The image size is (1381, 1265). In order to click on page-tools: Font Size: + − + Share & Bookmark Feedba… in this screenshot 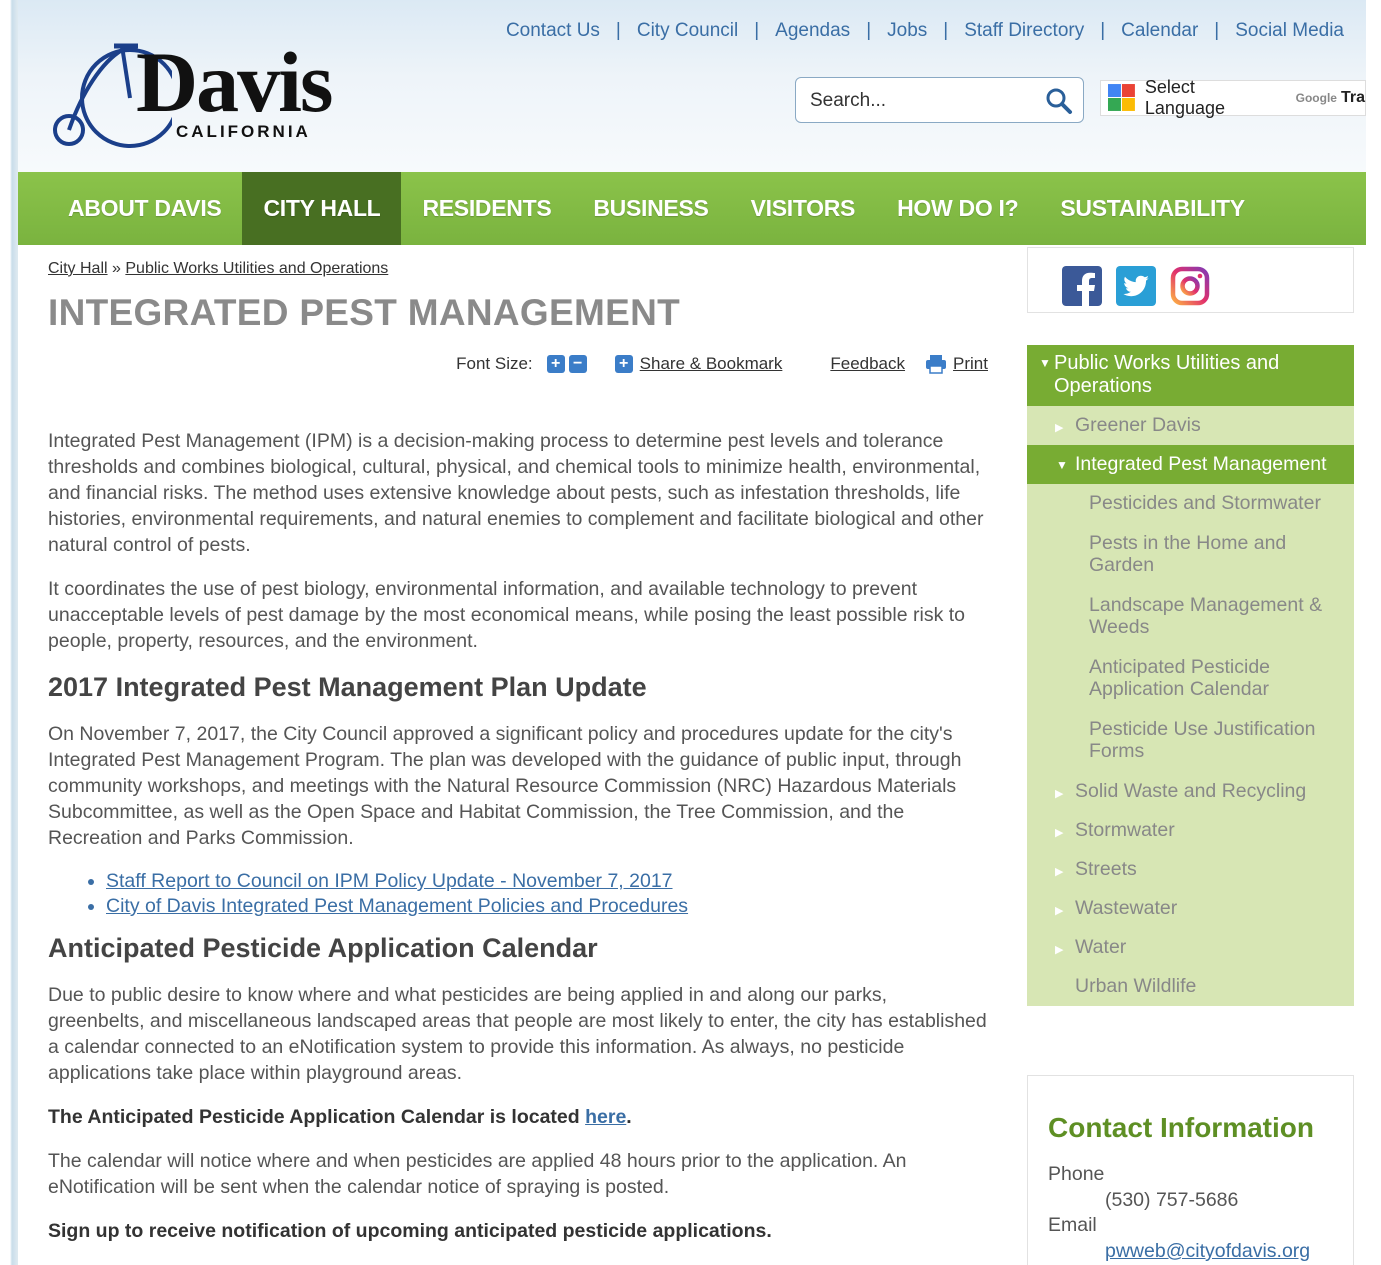, I will do `click(722, 364)`.